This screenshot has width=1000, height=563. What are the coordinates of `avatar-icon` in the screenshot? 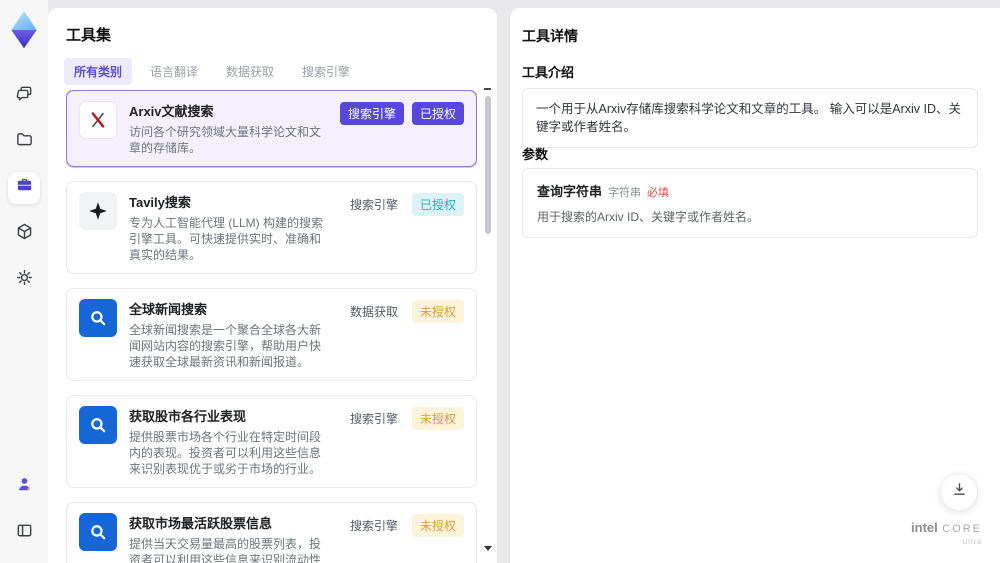 It's located at (24, 487).